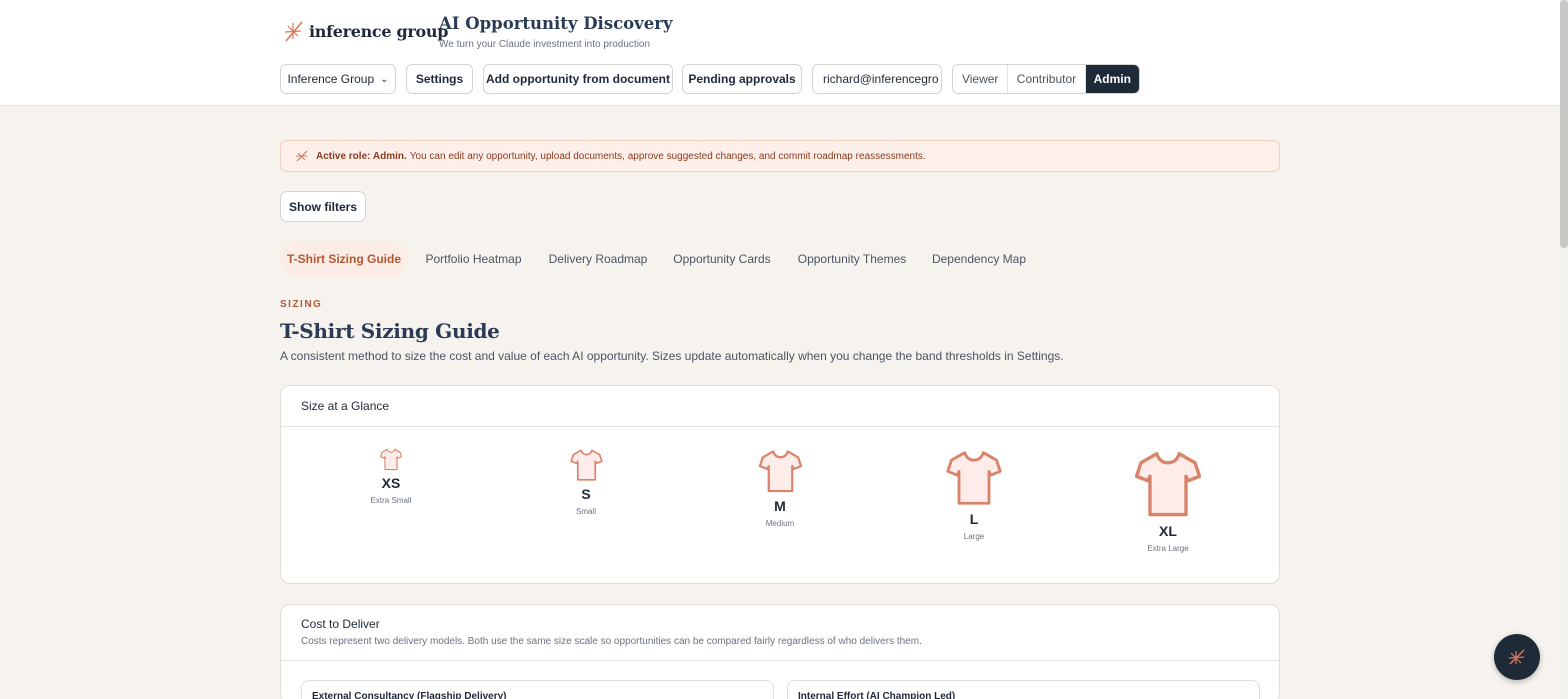  What do you see at coordinates (578, 79) in the screenshot?
I see `add-opportunity-button: Add opportunity from document` at bounding box center [578, 79].